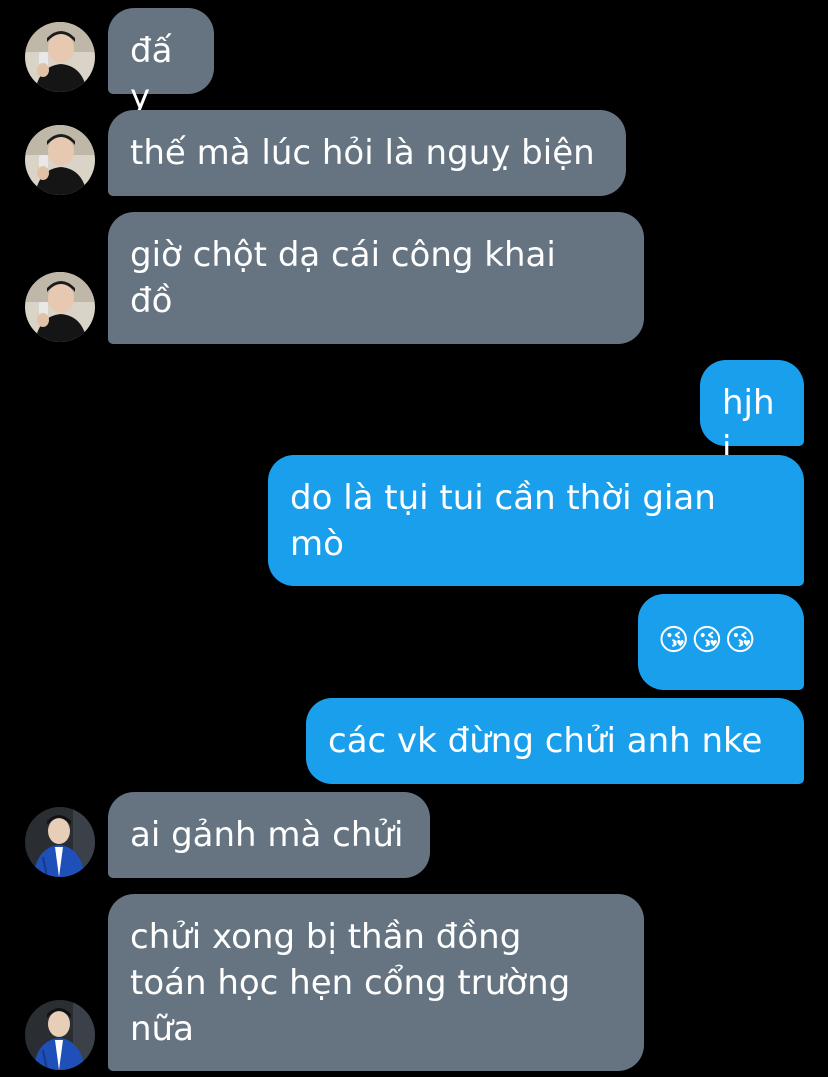 The height and width of the screenshot is (1077, 828). Describe the element at coordinates (367, 153) in the screenshot. I see `incoming-message-bubble: thế mà lúc hỏi là nguỵ biện` at that location.